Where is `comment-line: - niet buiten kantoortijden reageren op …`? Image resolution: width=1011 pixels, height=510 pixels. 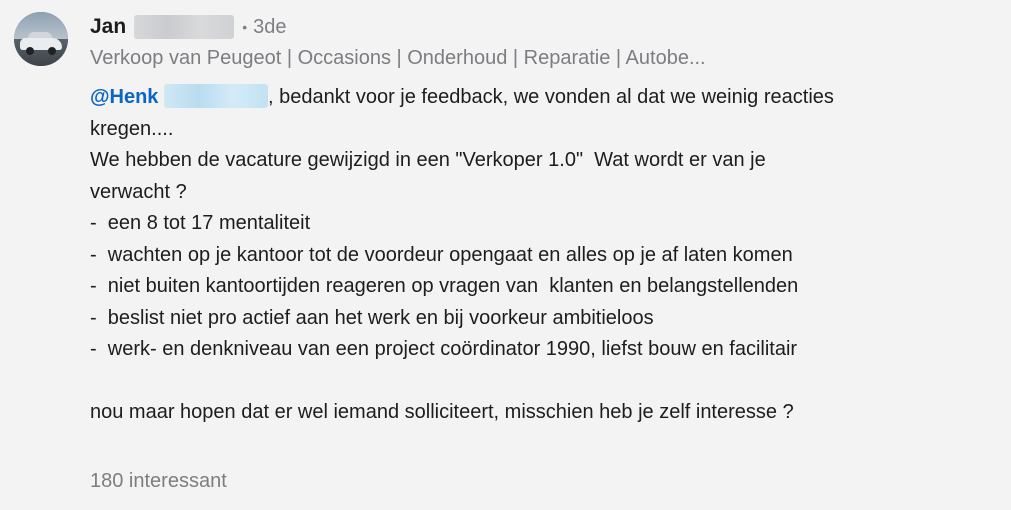 comment-line: - niet buiten kantoortijden reageren op … is located at coordinates (444, 286).